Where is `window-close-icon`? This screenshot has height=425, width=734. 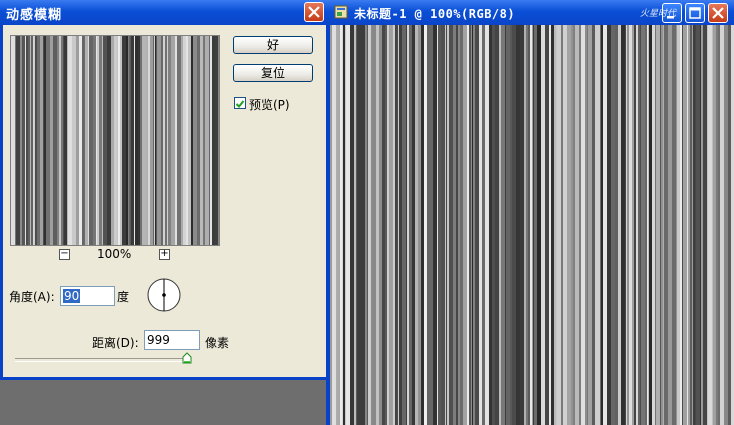
window-close-icon is located at coordinates (718, 13).